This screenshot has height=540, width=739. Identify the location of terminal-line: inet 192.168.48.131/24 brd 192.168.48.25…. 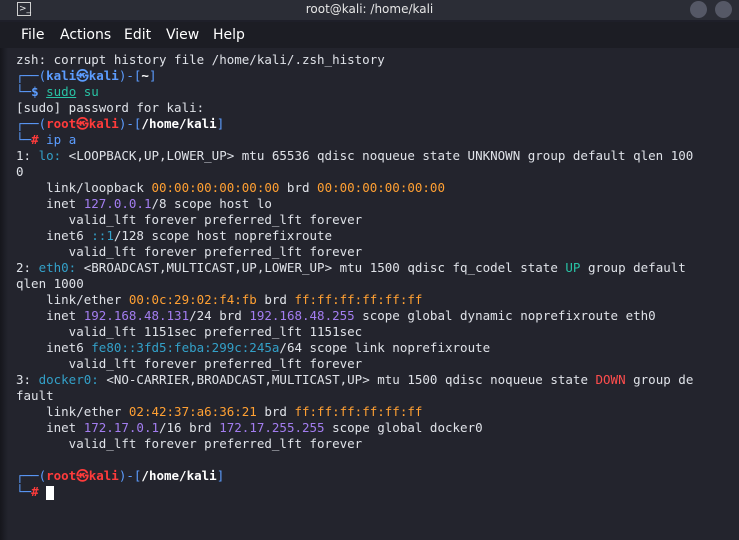
(336, 315).